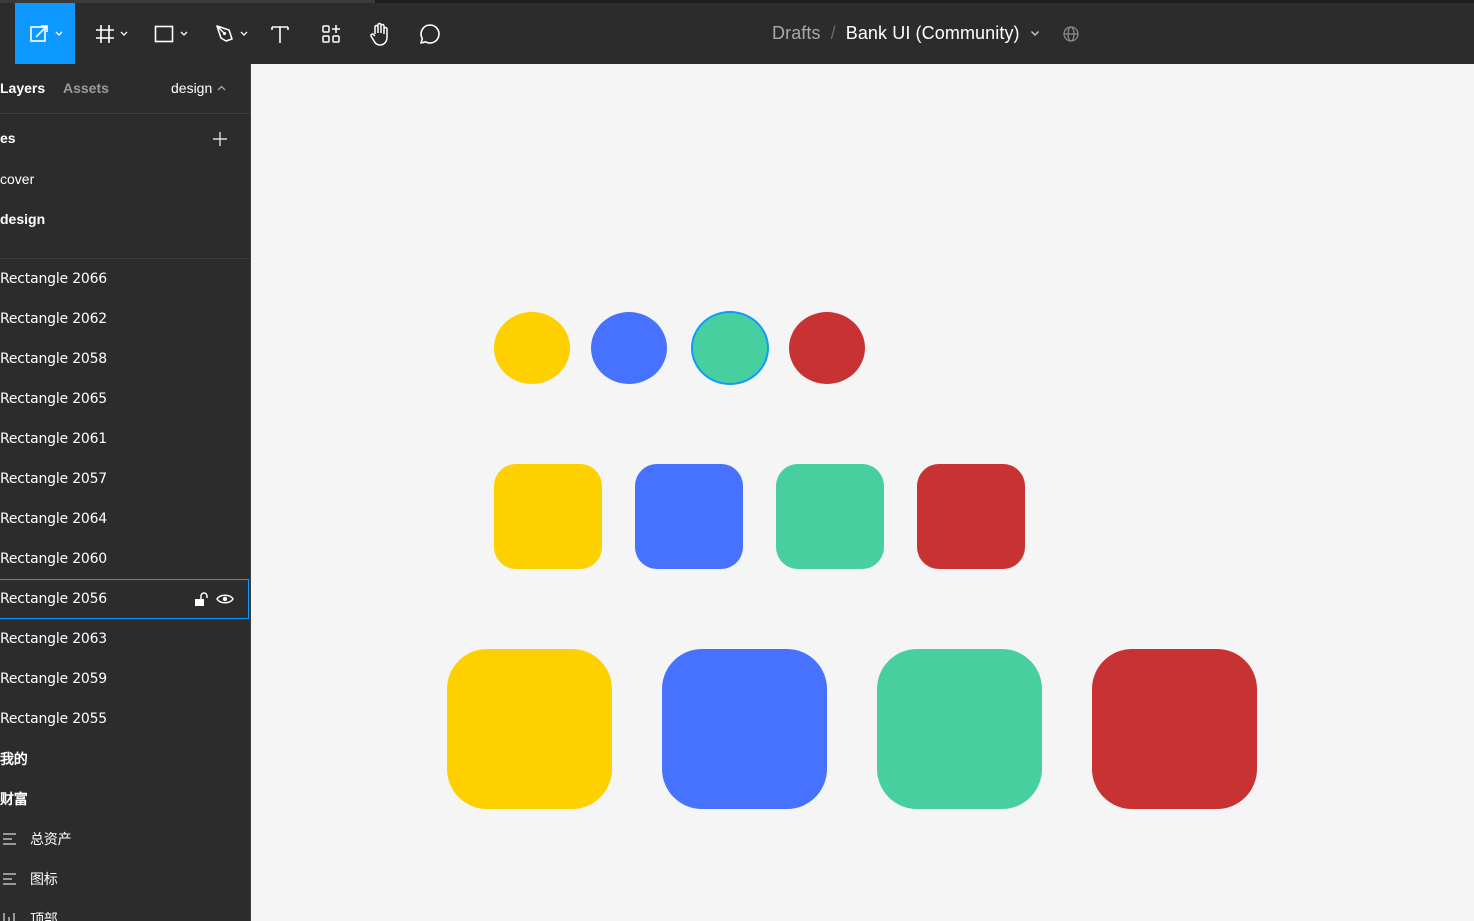  I want to click on plus-icon, so click(220, 139).